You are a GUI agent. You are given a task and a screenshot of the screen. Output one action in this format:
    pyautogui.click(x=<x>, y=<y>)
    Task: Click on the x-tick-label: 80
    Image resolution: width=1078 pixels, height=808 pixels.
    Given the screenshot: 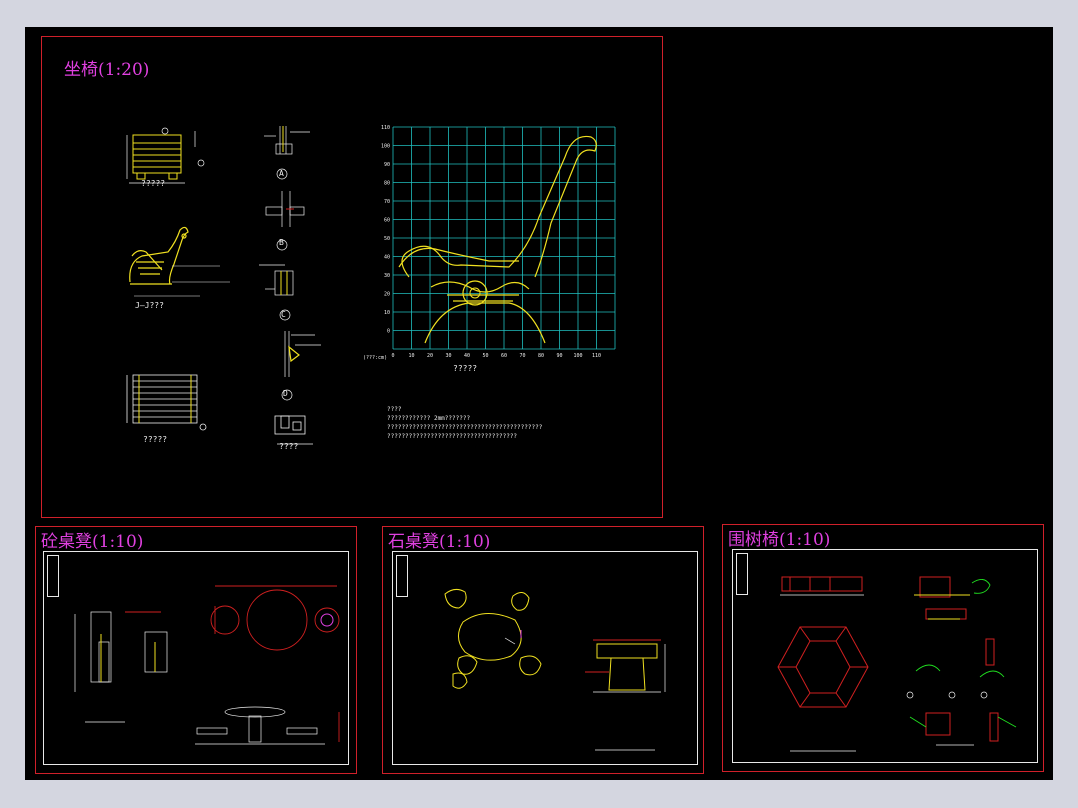 What is the action you would take?
    pyautogui.click(x=541, y=356)
    